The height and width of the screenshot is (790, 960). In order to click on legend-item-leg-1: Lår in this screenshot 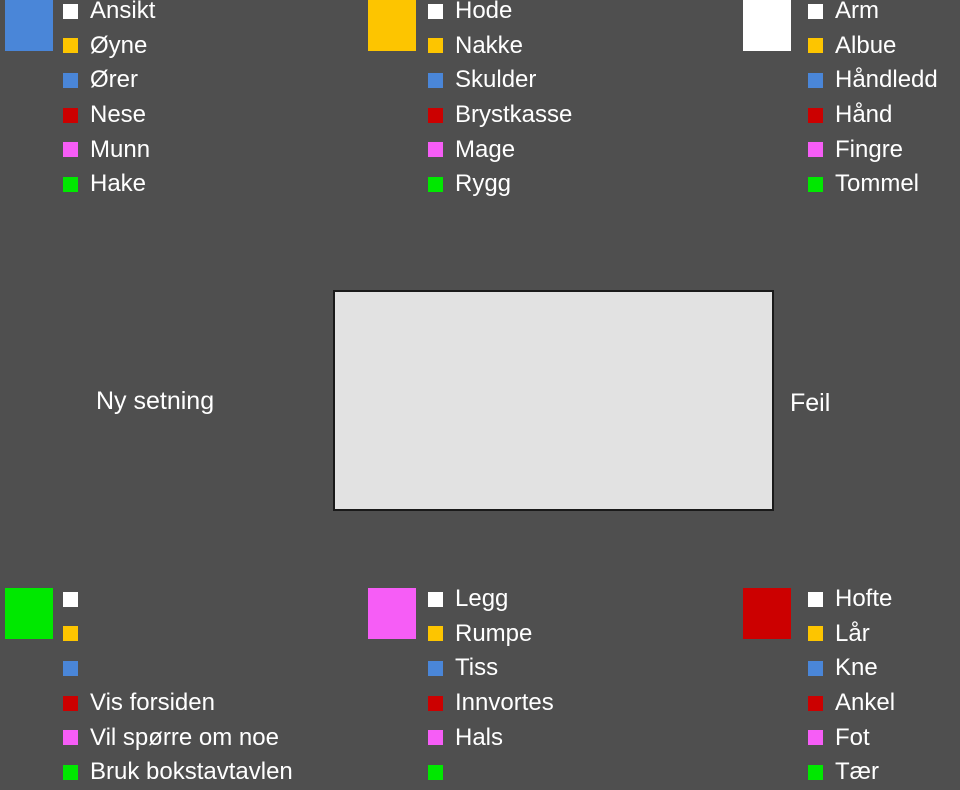, I will do `click(851, 634)`.